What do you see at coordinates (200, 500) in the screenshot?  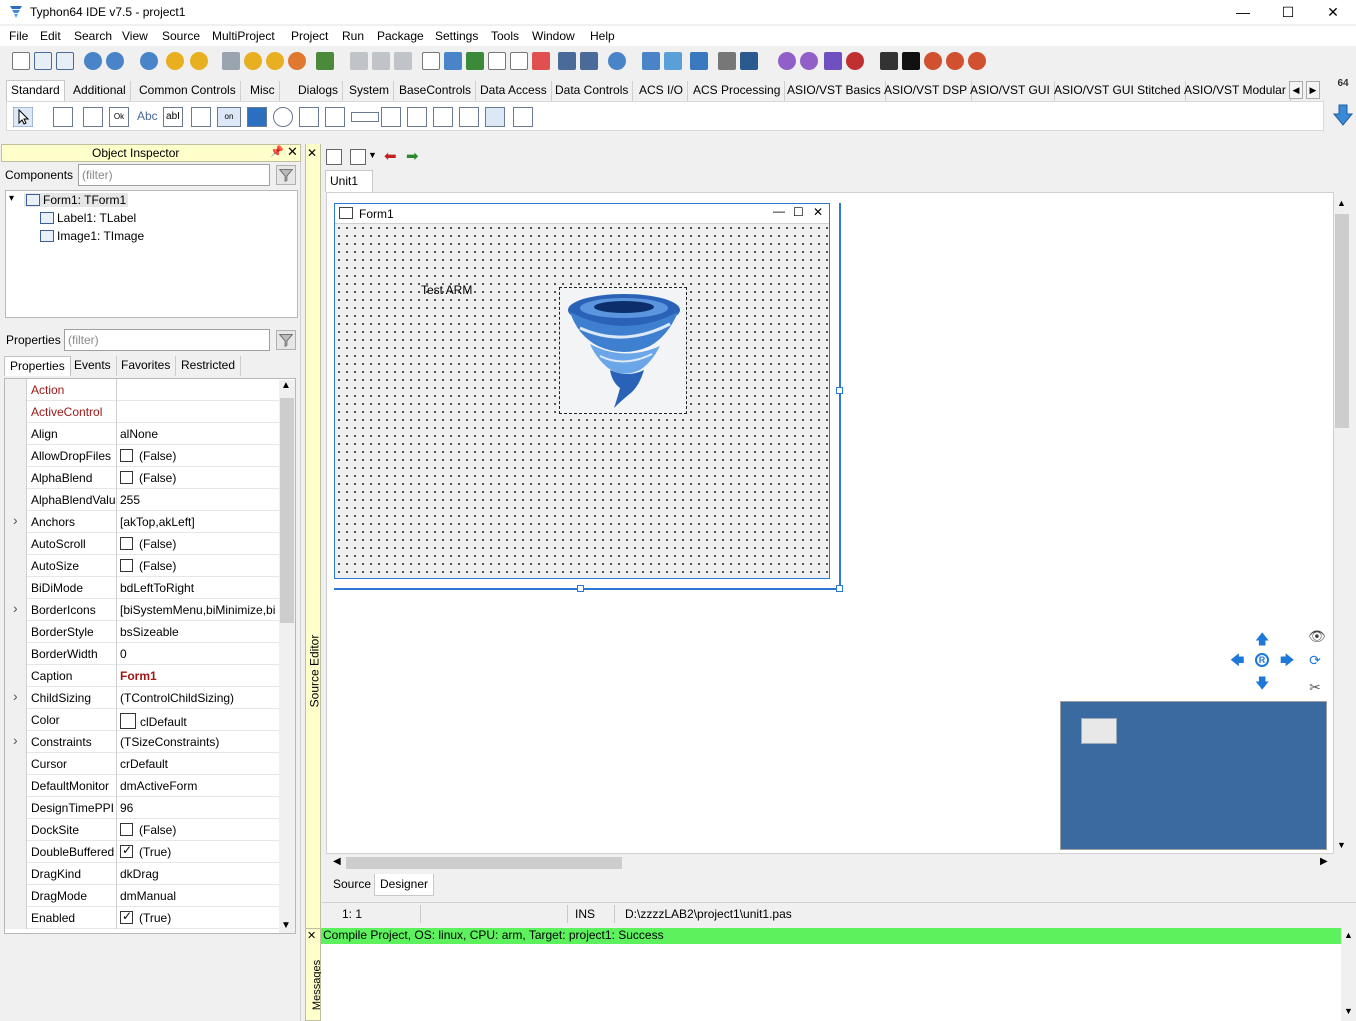 I see `property-value: 255` at bounding box center [200, 500].